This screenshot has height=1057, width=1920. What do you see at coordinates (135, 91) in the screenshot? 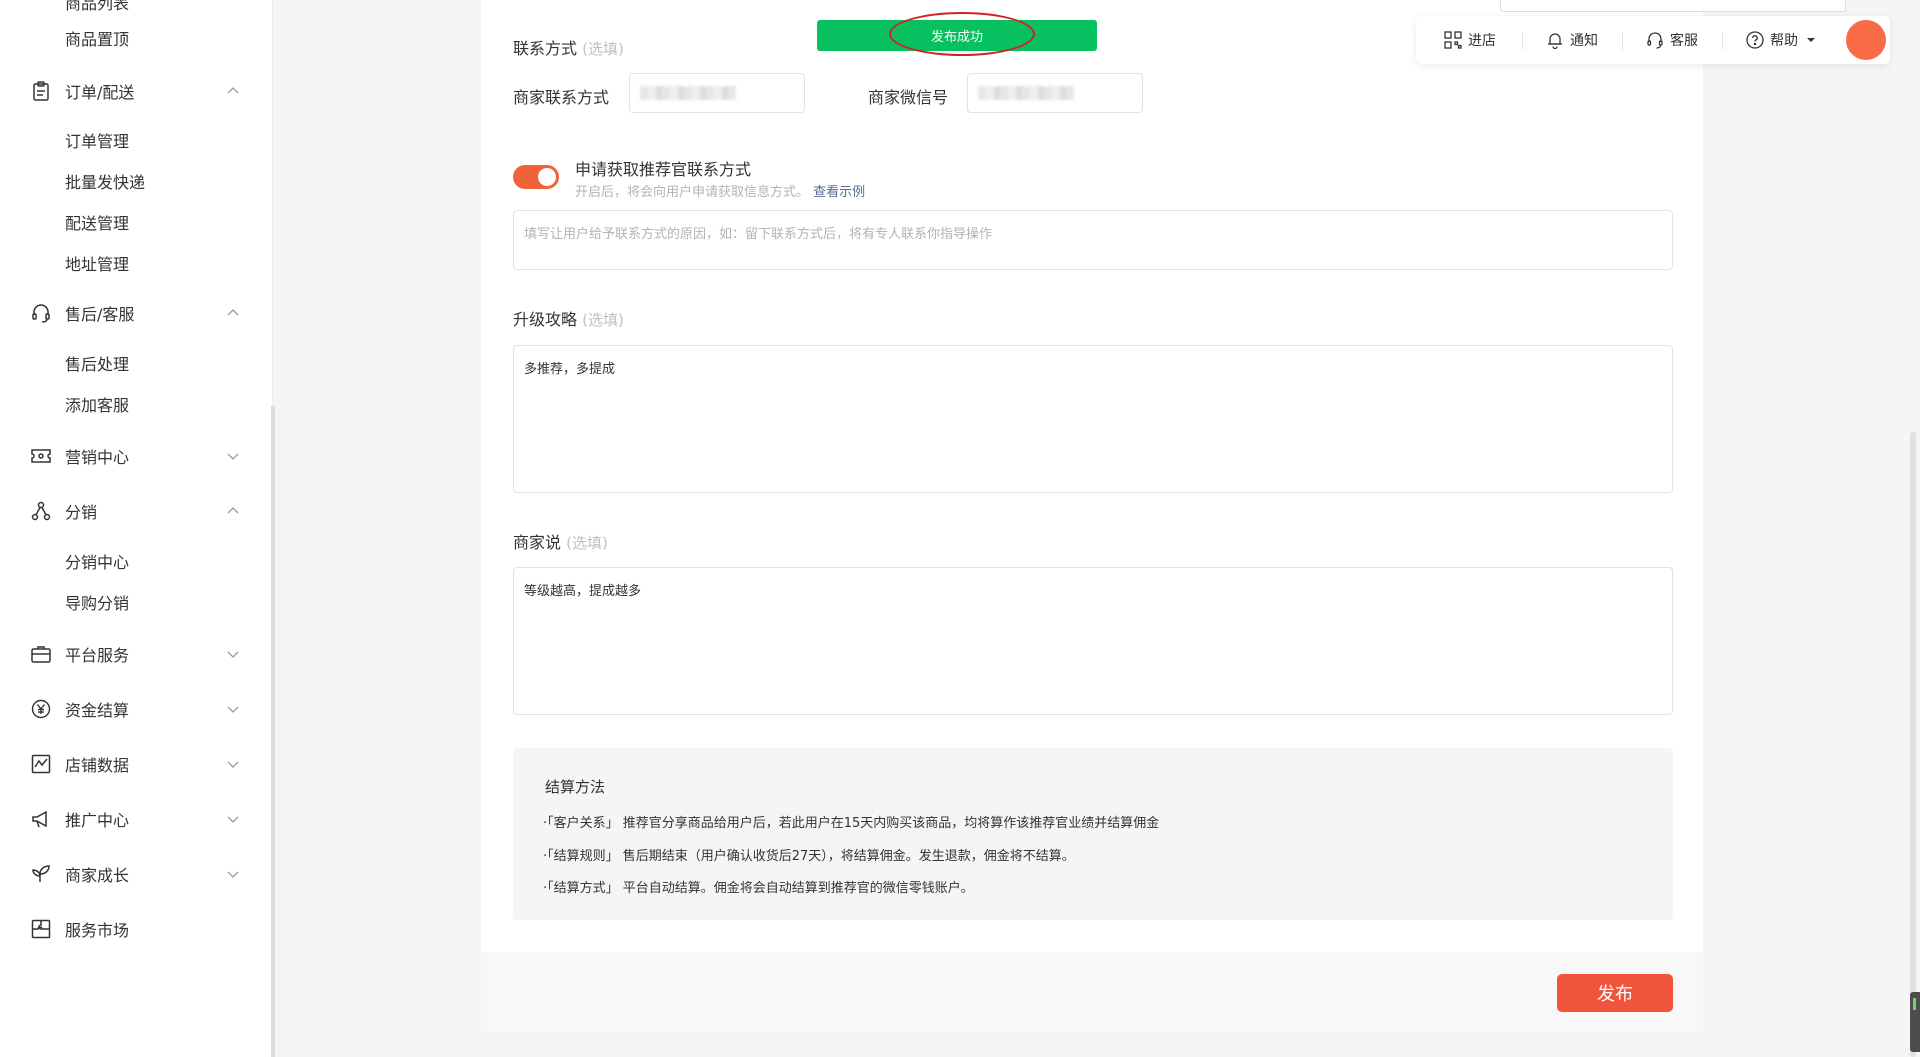
I see `sidebar-group-orders: 订单/配送` at bounding box center [135, 91].